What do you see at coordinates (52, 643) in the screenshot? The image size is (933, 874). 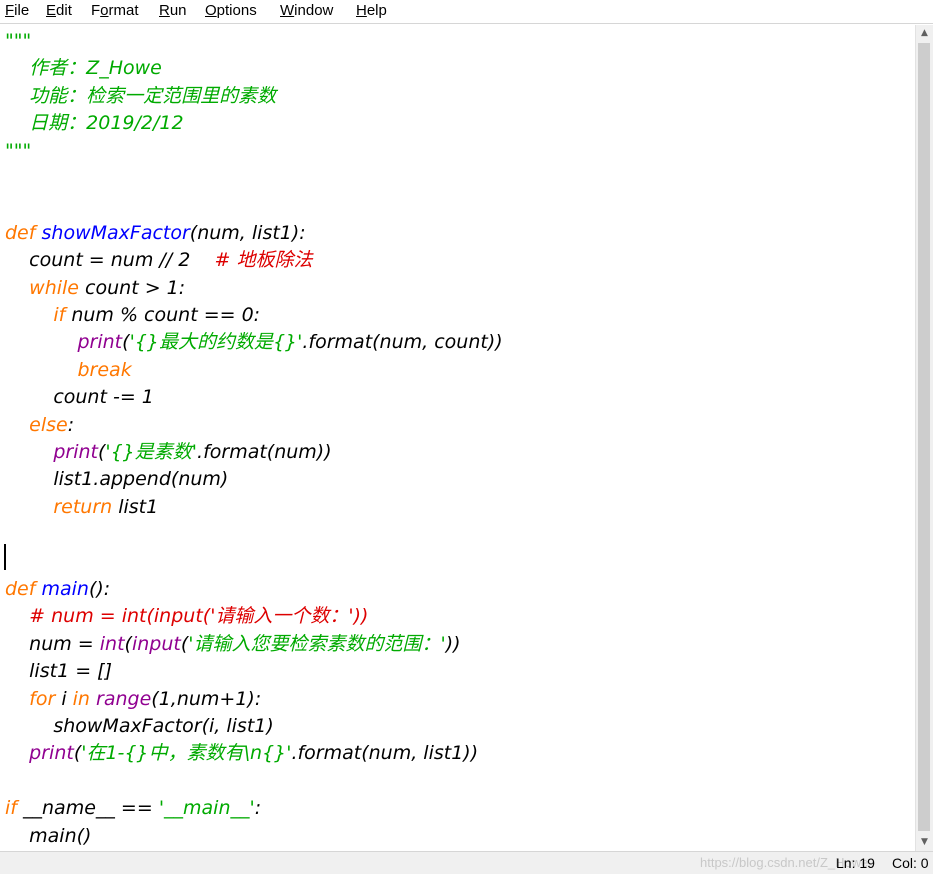 I see `code-token-default: num =` at bounding box center [52, 643].